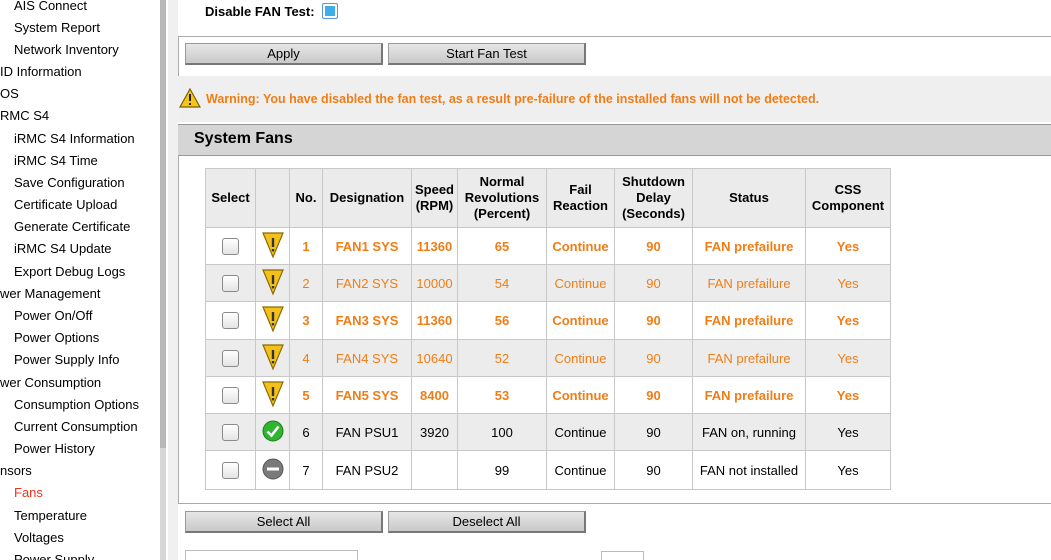  Describe the element at coordinates (614, 140) in the screenshot. I see `section-header: System Fans` at that location.